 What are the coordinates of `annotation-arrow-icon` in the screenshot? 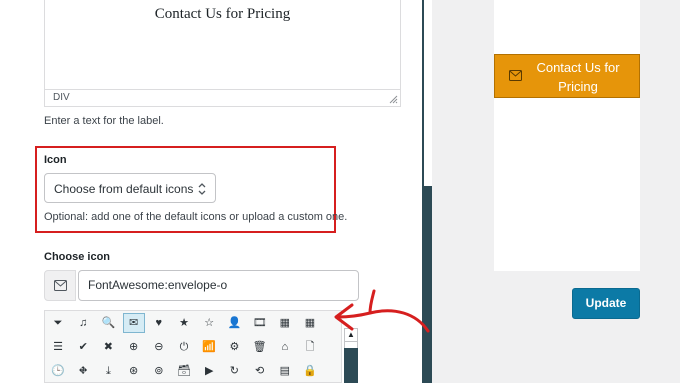 It's located at (382, 311).